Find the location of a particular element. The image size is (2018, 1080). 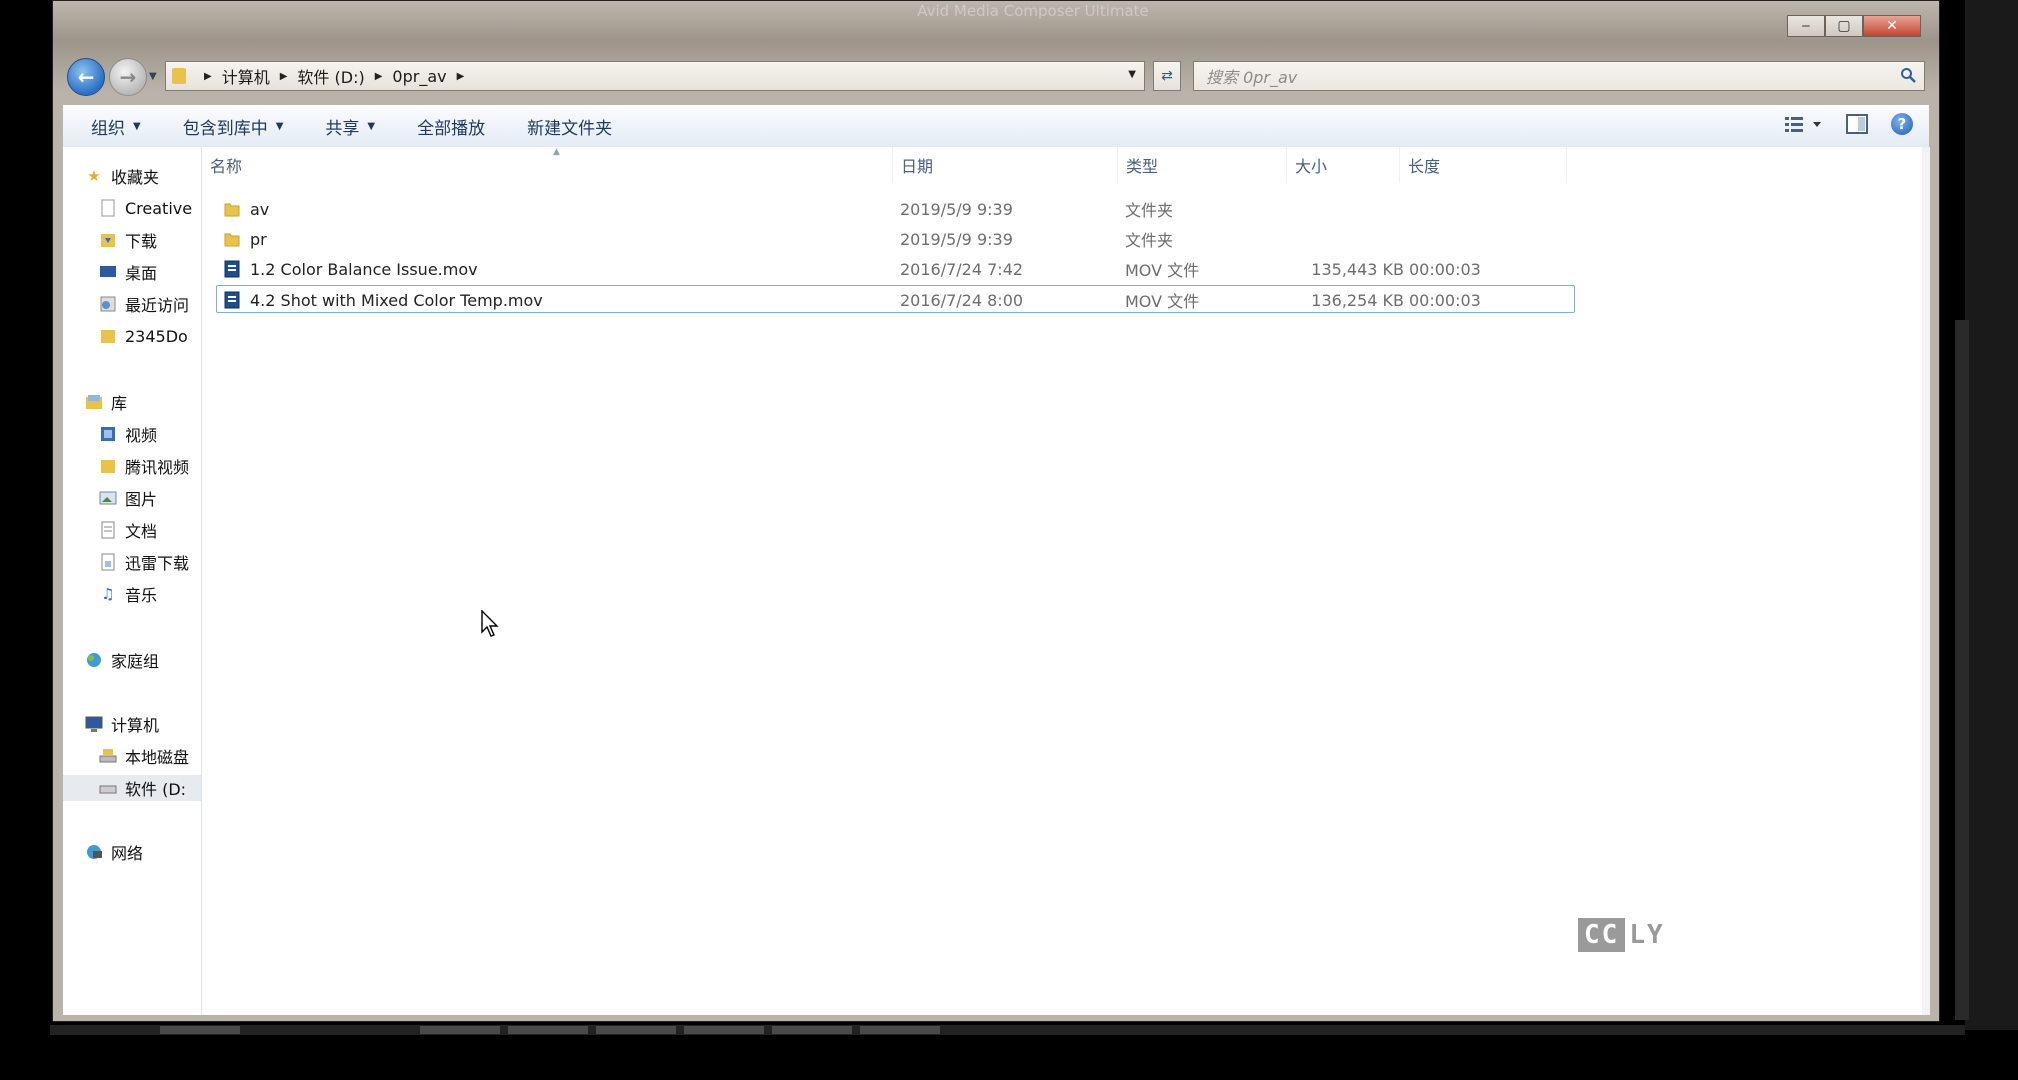

sort-ascending-icon: ▲ is located at coordinates (556, 152).